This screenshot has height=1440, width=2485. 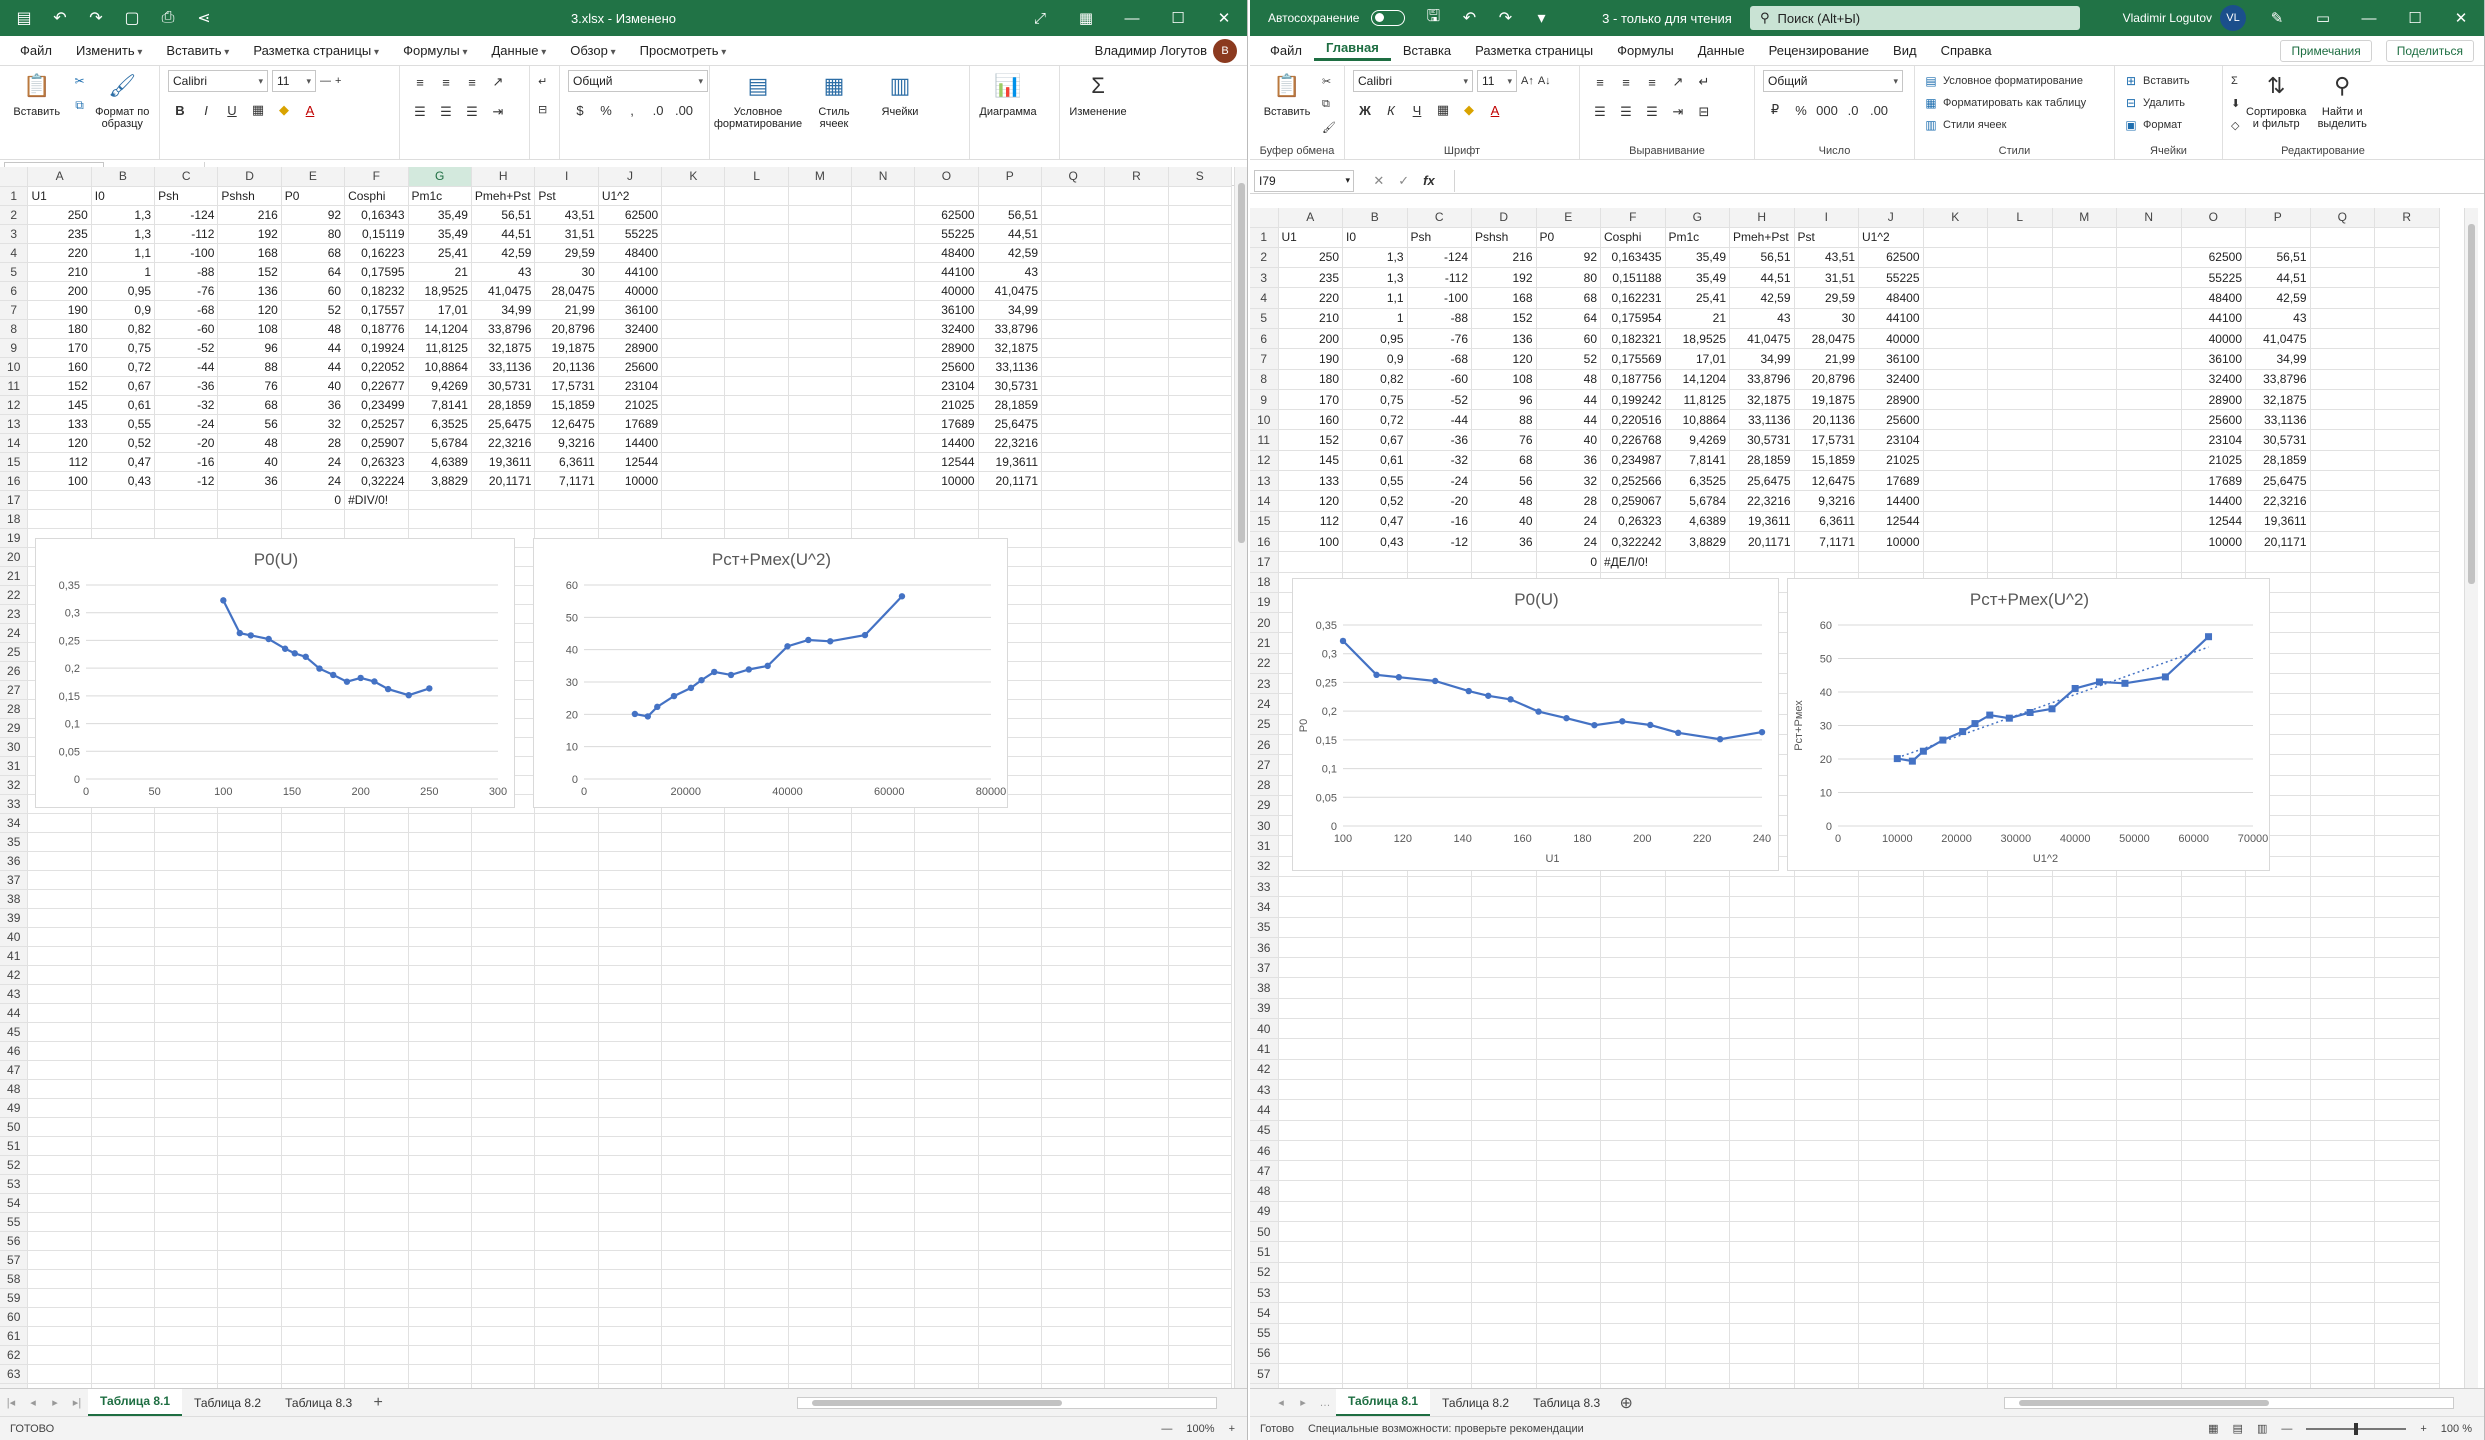 What do you see at coordinates (580, 110) in the screenshot?
I see `currency-icon: $` at bounding box center [580, 110].